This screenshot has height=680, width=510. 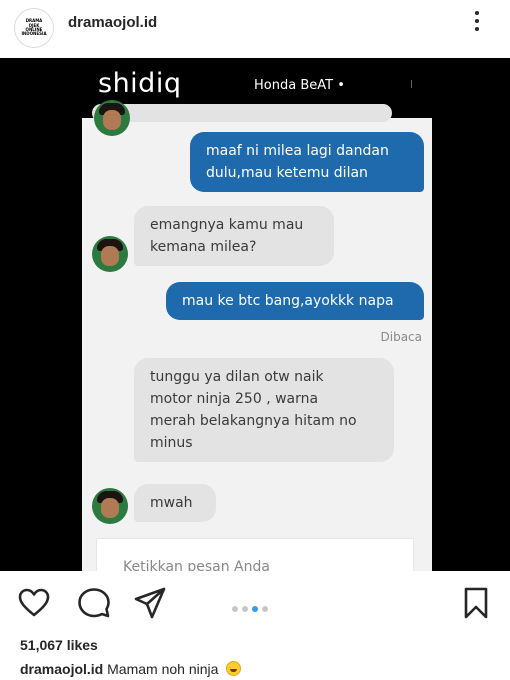 I want to click on comment-icon, so click(x=94, y=603).